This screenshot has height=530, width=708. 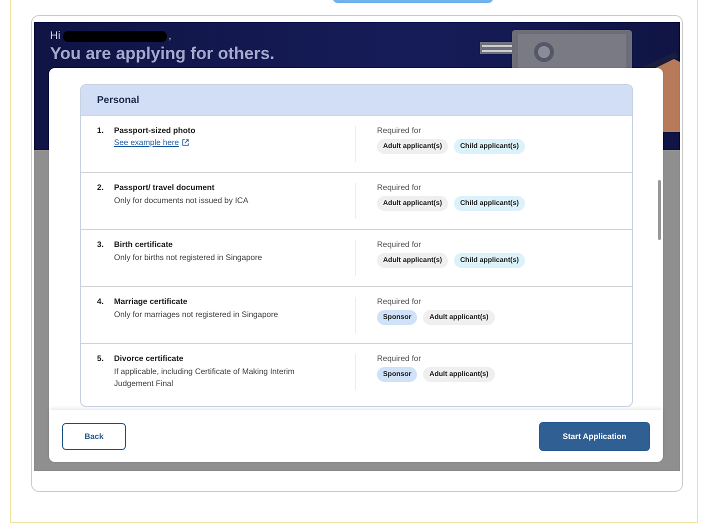 I want to click on hero-title: You are applying for others., so click(x=163, y=53).